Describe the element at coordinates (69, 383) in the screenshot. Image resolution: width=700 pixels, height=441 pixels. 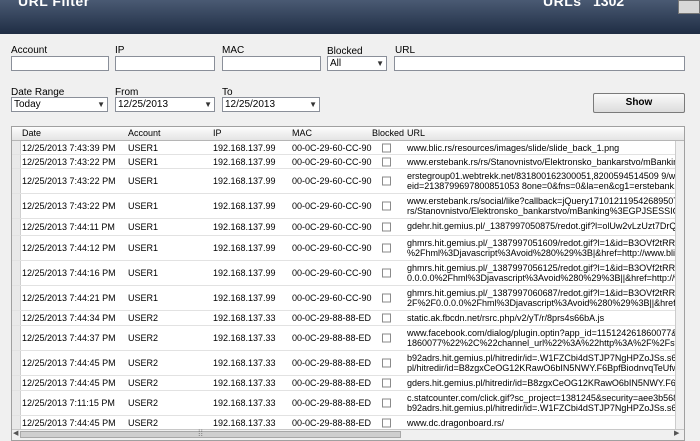
I see `cell-date: 12/25/2013 7:44:45 PM` at that location.